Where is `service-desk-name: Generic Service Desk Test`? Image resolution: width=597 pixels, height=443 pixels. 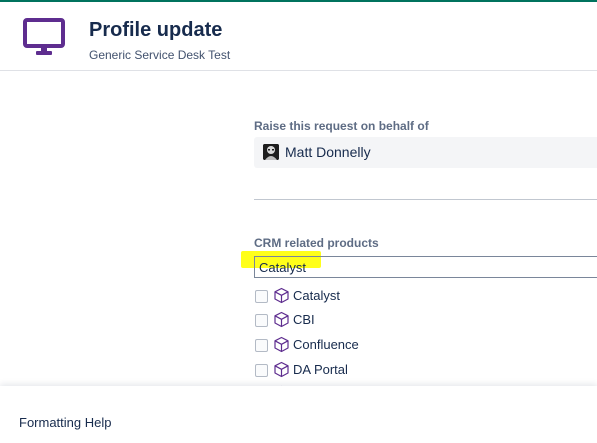
service-desk-name: Generic Service Desk Test is located at coordinates (160, 55).